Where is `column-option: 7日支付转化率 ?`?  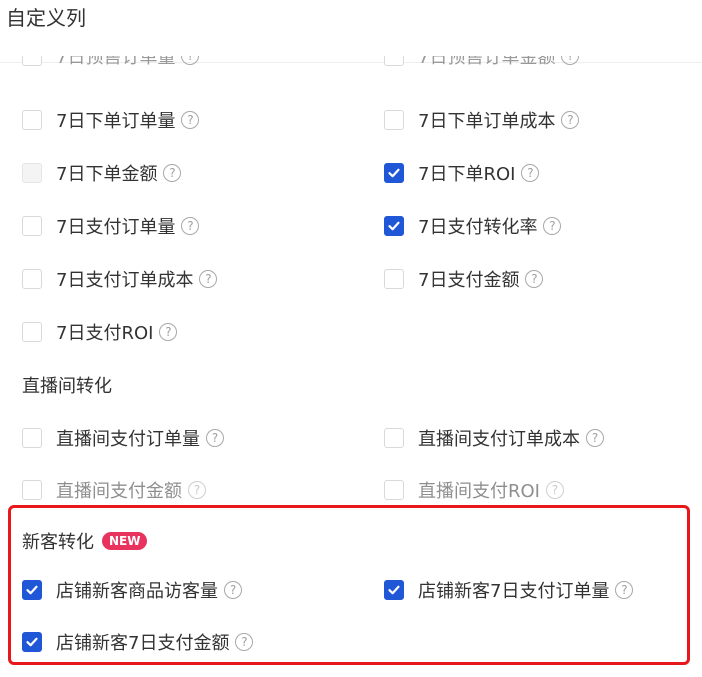
column-option: 7日支付转化率 ? is located at coordinates (473, 226).